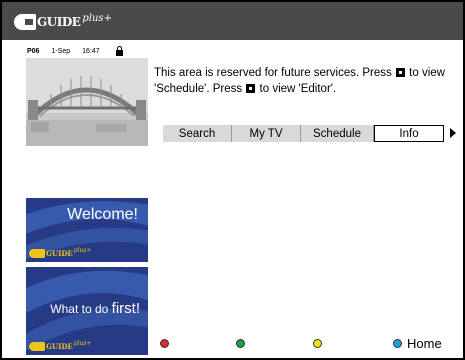 The width and height of the screenshot is (465, 360). Describe the element at coordinates (240, 343) in the screenshot. I see `green-button` at that location.